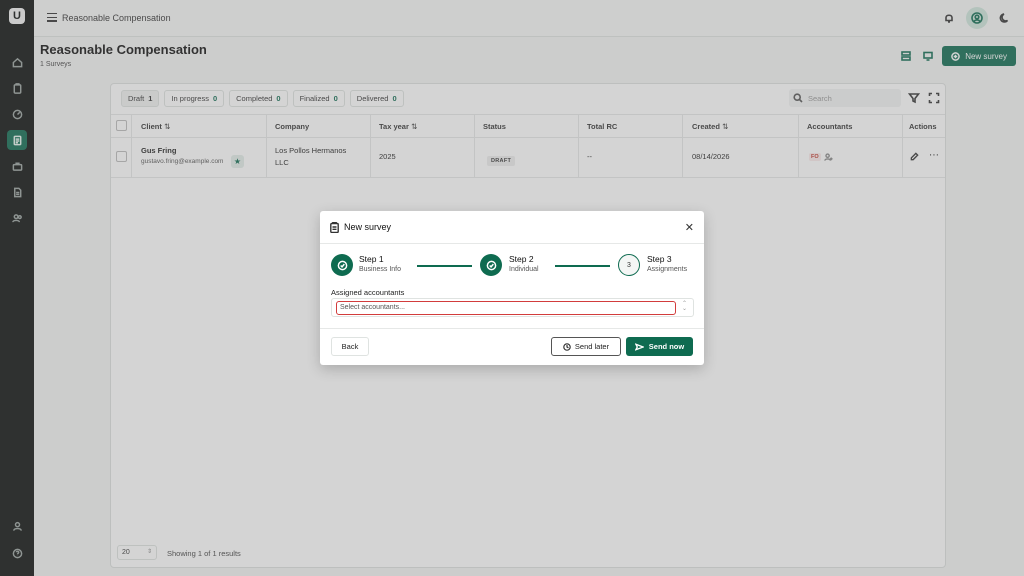 This screenshot has height=576, width=1024. I want to click on send-later-button: Send later, so click(586, 346).